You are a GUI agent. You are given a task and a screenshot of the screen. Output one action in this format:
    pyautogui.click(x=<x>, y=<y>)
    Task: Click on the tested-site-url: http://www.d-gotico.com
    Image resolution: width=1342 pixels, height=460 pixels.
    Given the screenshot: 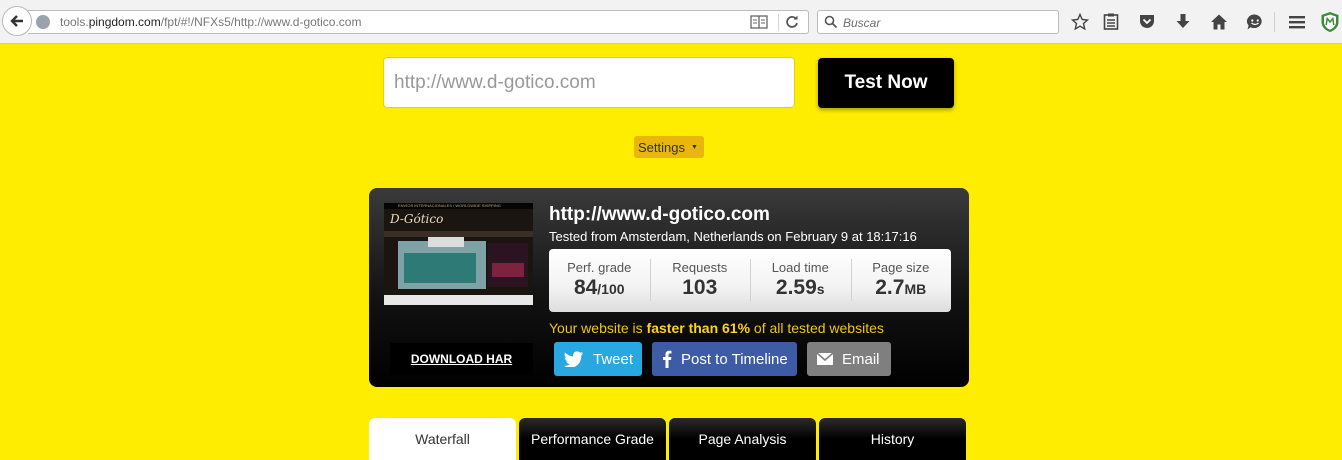 What is the action you would take?
    pyautogui.click(x=659, y=214)
    